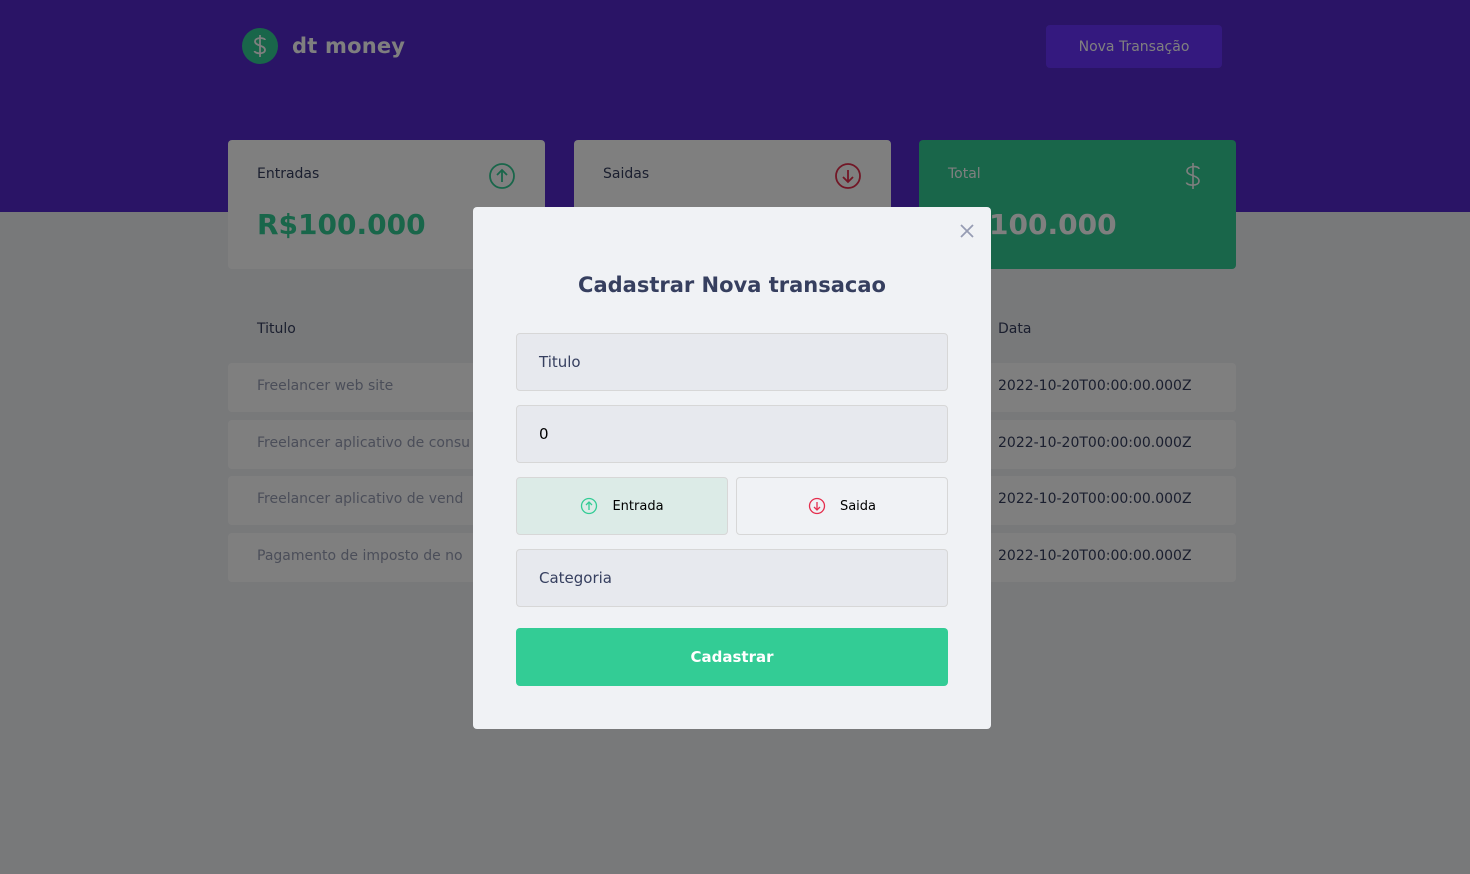 The image size is (1470, 874). I want to click on submit-button: Cadastrar, so click(732, 657).